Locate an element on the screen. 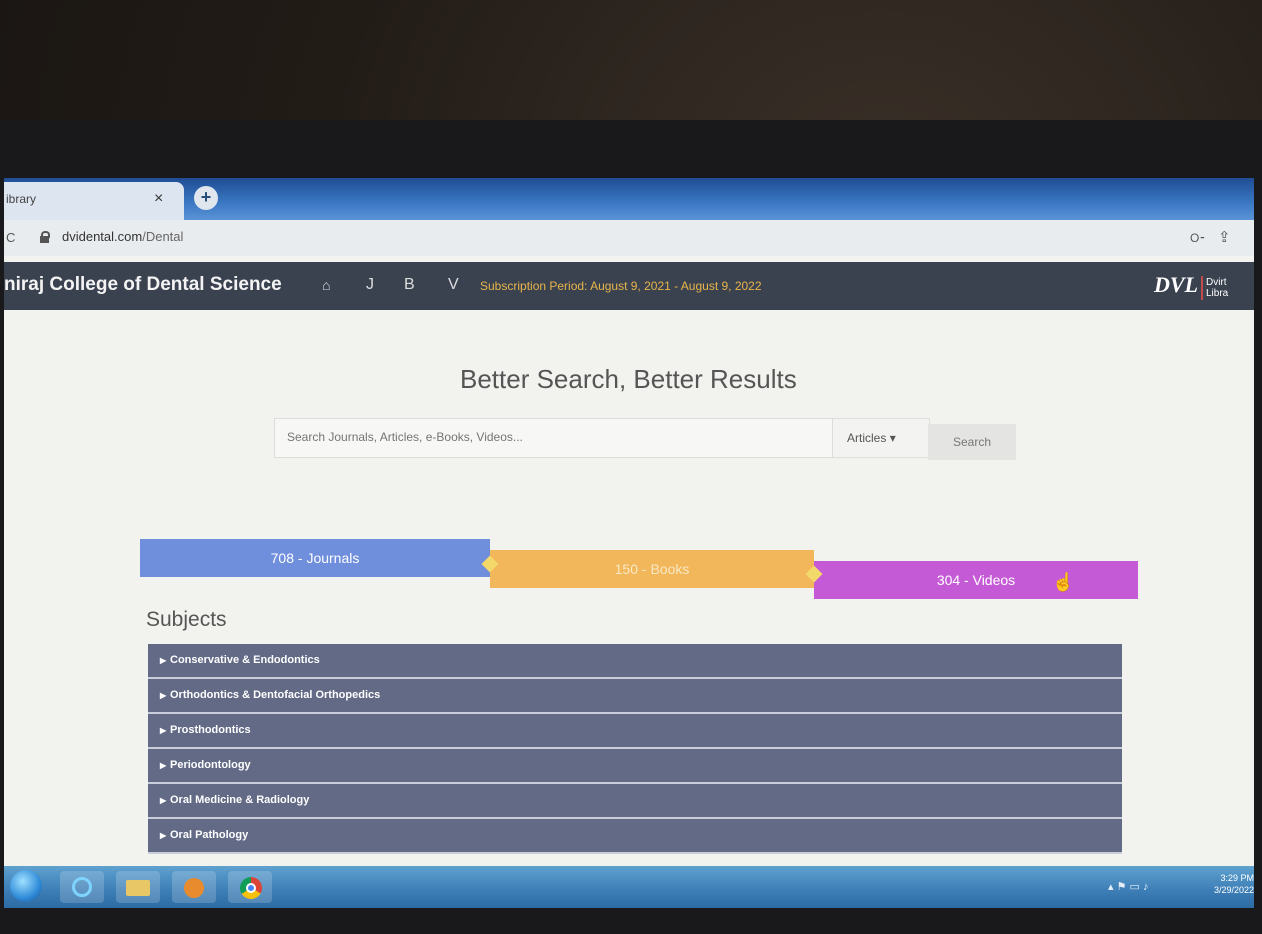 This screenshot has width=1262, height=934. subject-label: Periodontology is located at coordinates (210, 765).